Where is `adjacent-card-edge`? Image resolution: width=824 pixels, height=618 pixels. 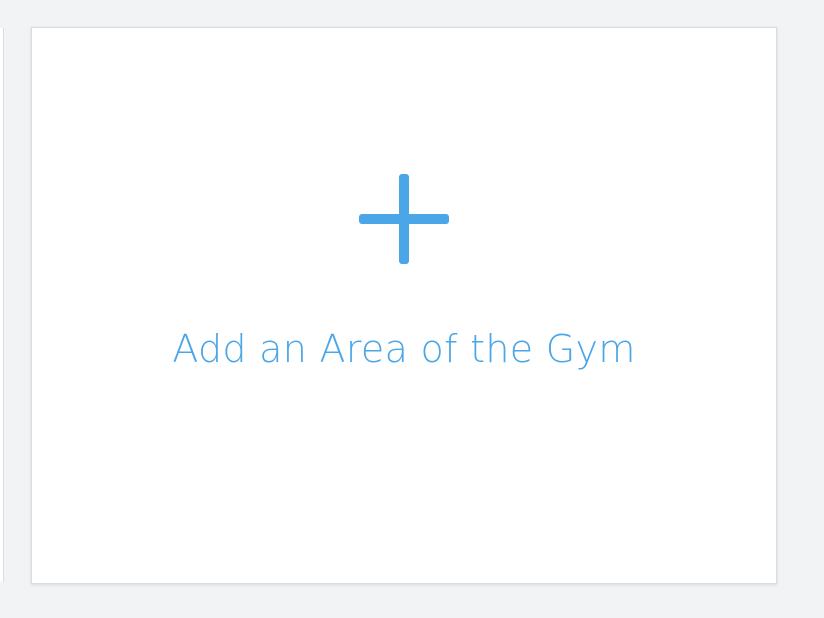 adjacent-card-edge is located at coordinates (2, 305).